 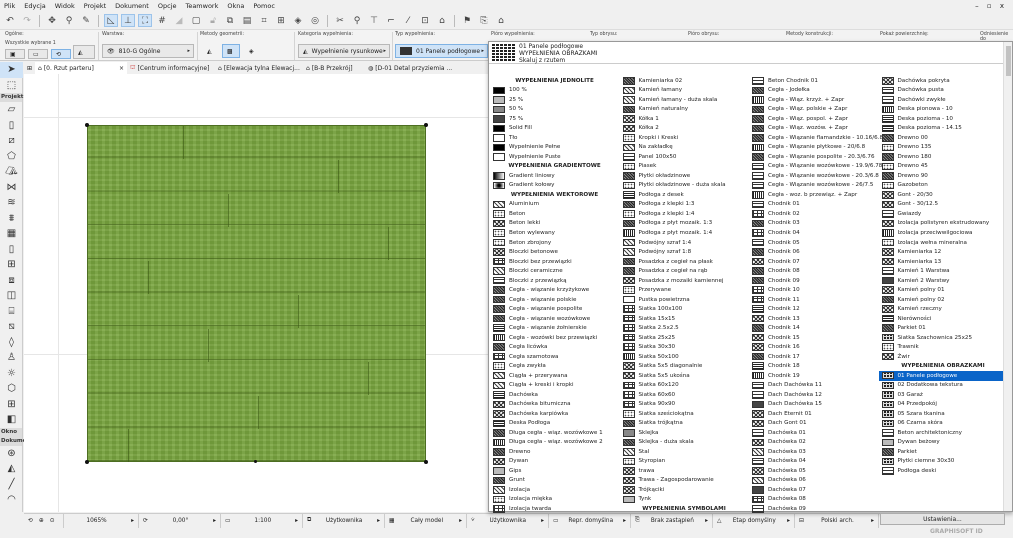 I want to click on fill-list-item: Siatka 2.5x2.5, so click(x=684, y=328).